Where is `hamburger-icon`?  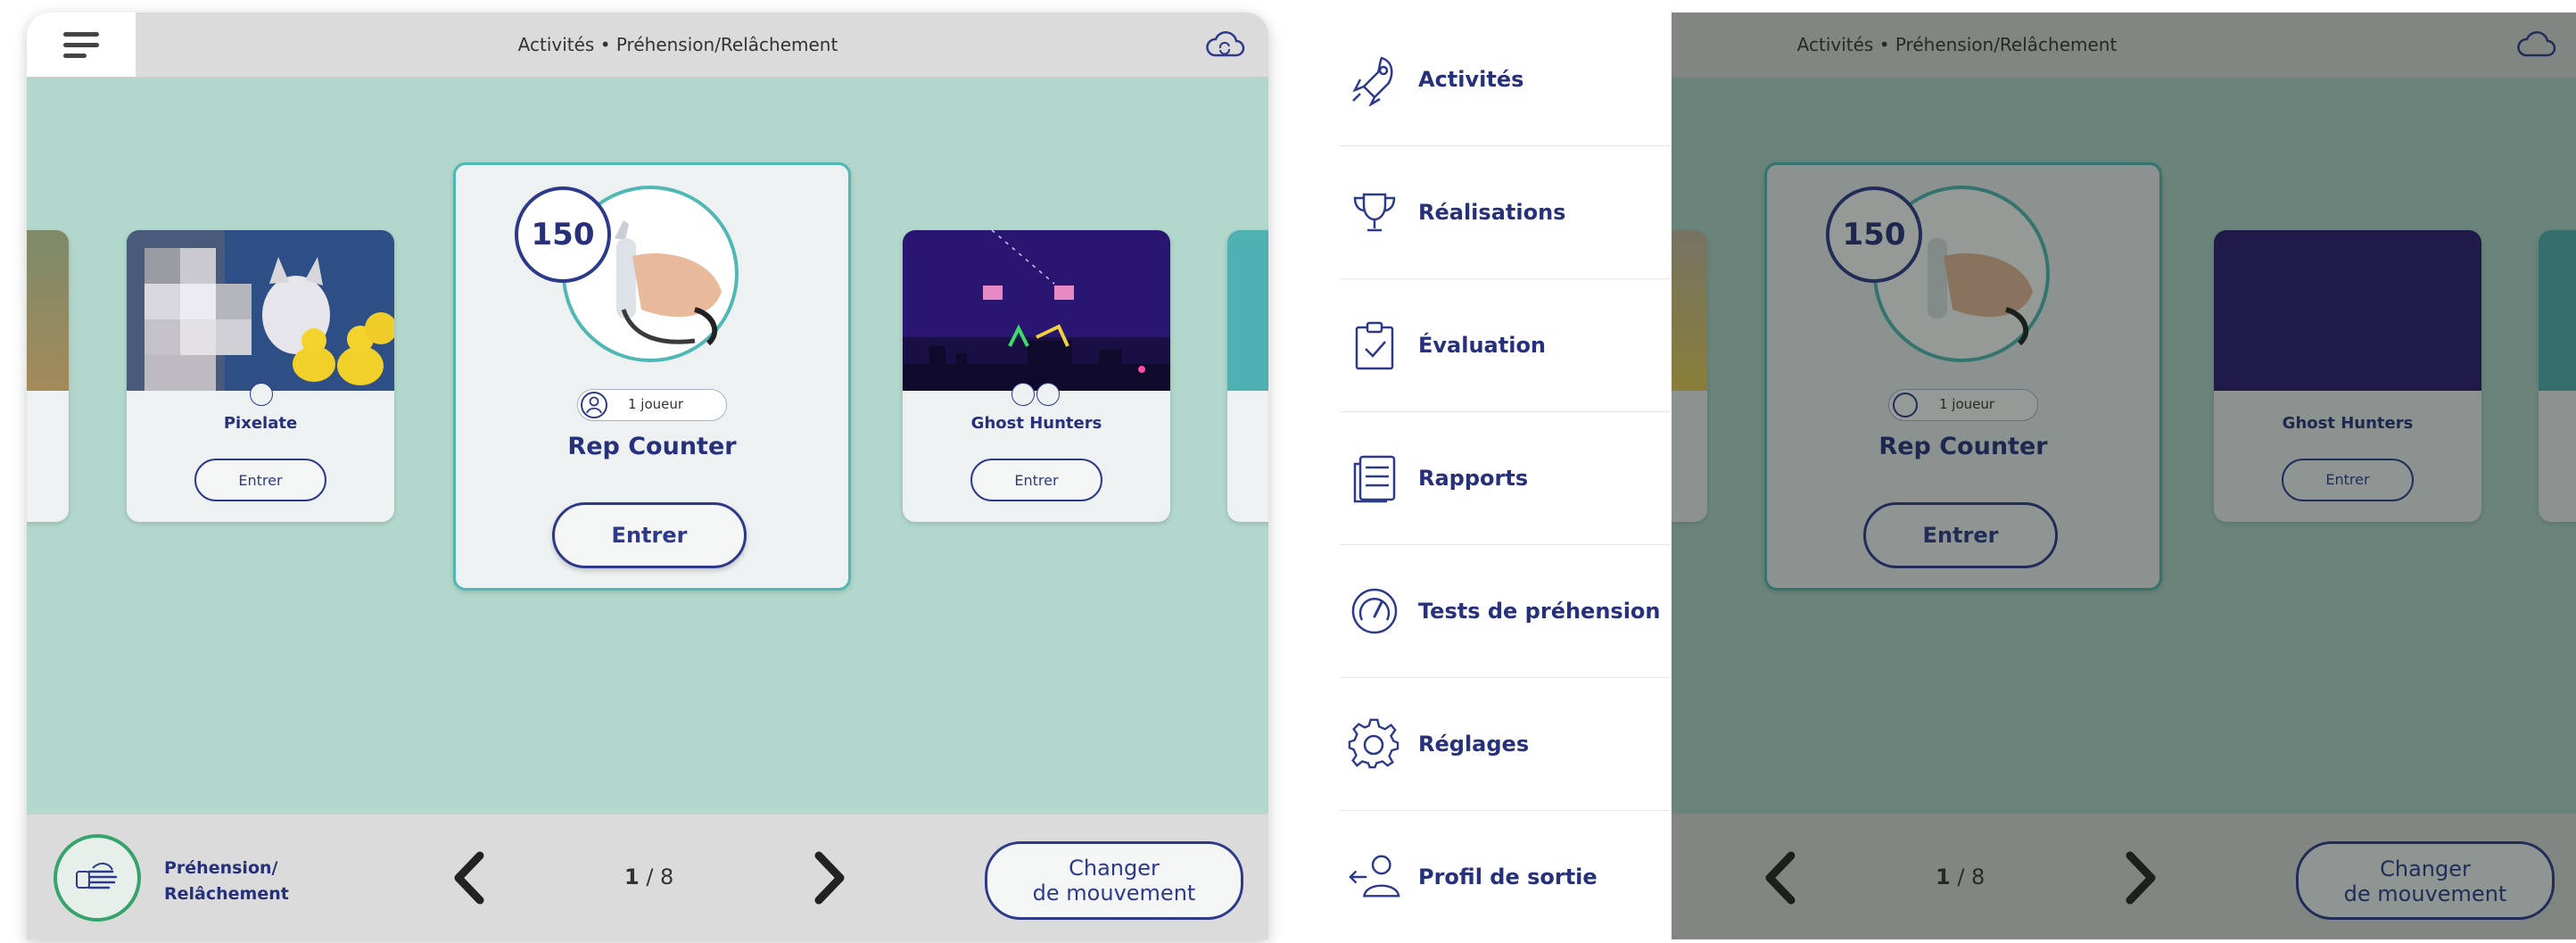
hamburger-icon is located at coordinates (81, 44).